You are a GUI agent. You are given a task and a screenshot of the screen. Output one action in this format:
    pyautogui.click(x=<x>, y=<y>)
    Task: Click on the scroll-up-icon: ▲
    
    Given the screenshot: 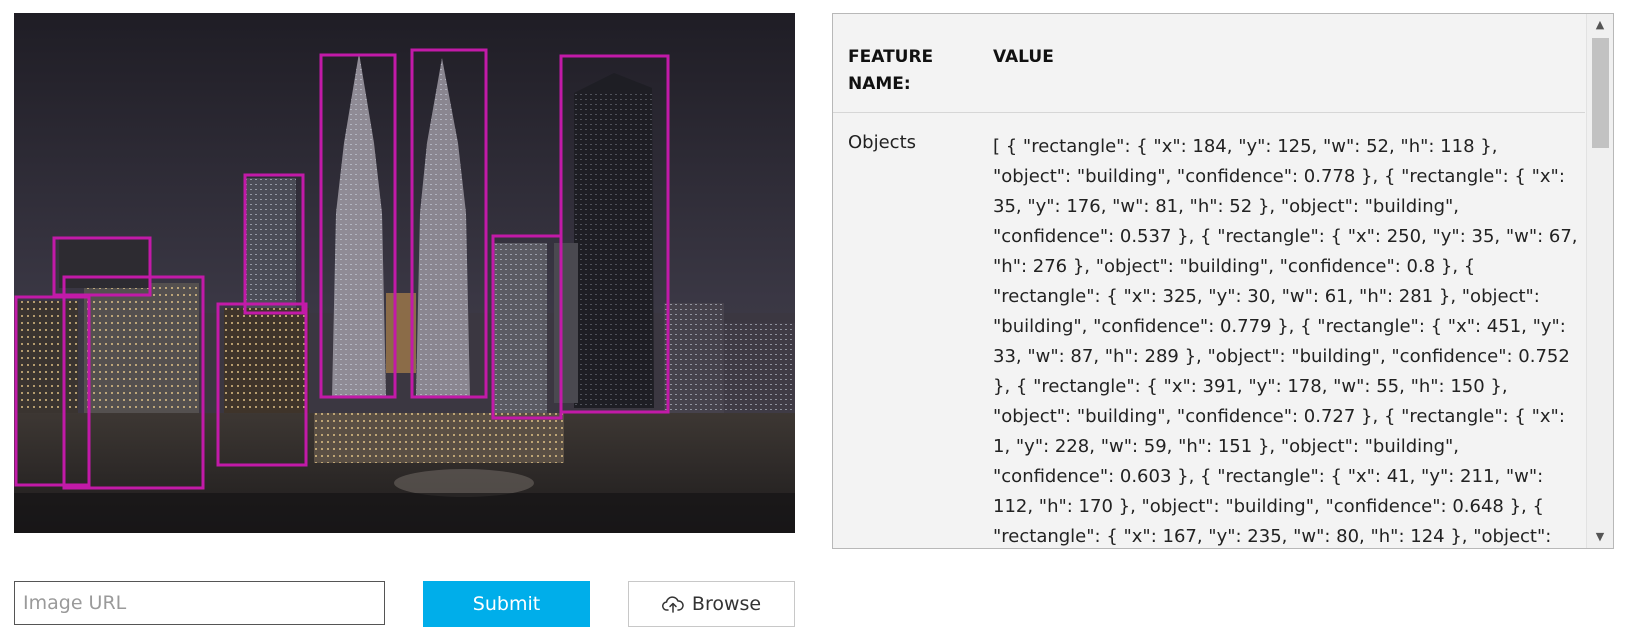 What is the action you would take?
    pyautogui.click(x=1600, y=25)
    